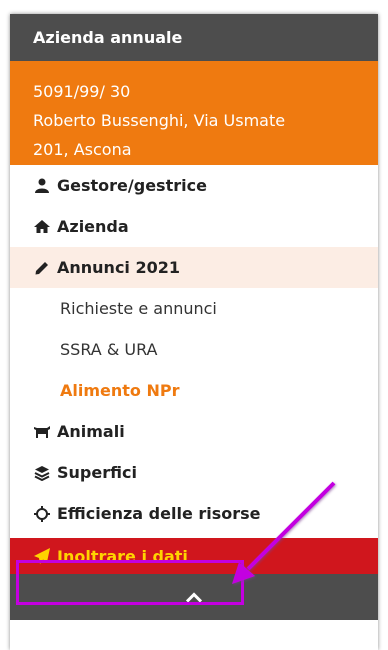 The width and height of the screenshot is (388, 650). I want to click on nav-item-efficiency-label: Efficienza delle risorse, so click(159, 513).